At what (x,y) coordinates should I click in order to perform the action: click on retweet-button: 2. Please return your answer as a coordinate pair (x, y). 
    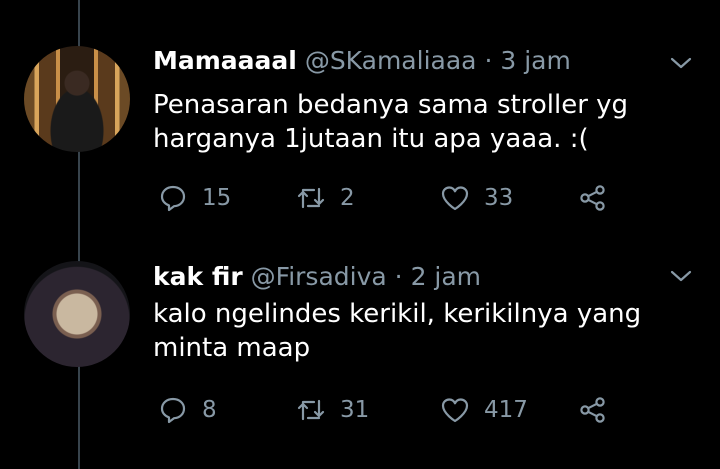
    Looking at the image, I should click on (325, 198).